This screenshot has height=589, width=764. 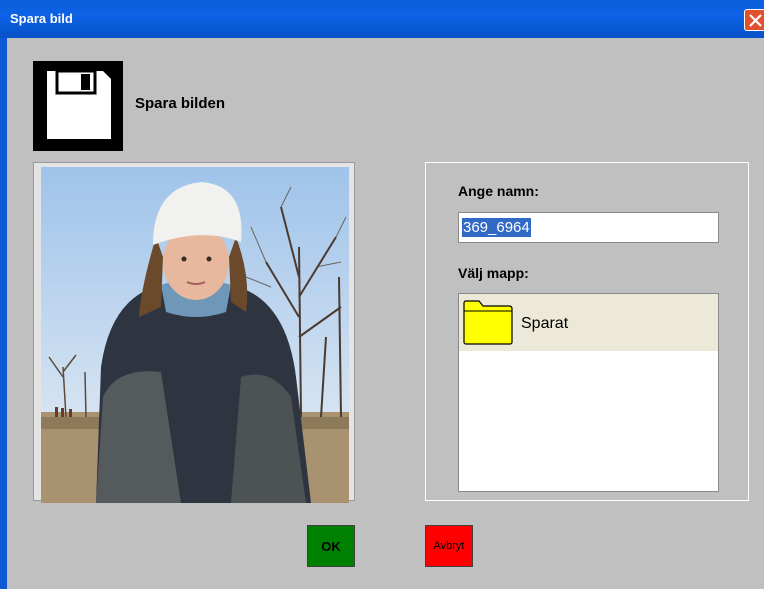 What do you see at coordinates (493, 273) in the screenshot?
I see `folder-label: Välj mapp:` at bounding box center [493, 273].